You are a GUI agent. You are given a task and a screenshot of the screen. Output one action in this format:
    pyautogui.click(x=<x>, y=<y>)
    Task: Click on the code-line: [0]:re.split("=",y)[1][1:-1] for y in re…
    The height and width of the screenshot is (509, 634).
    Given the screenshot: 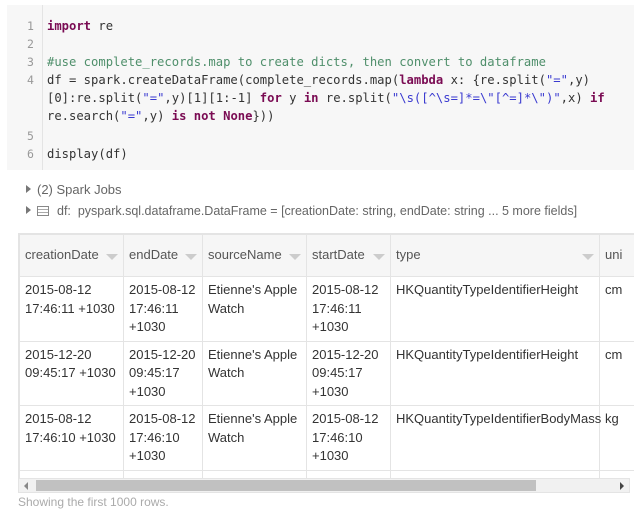 What is the action you would take?
    pyautogui.click(x=326, y=98)
    